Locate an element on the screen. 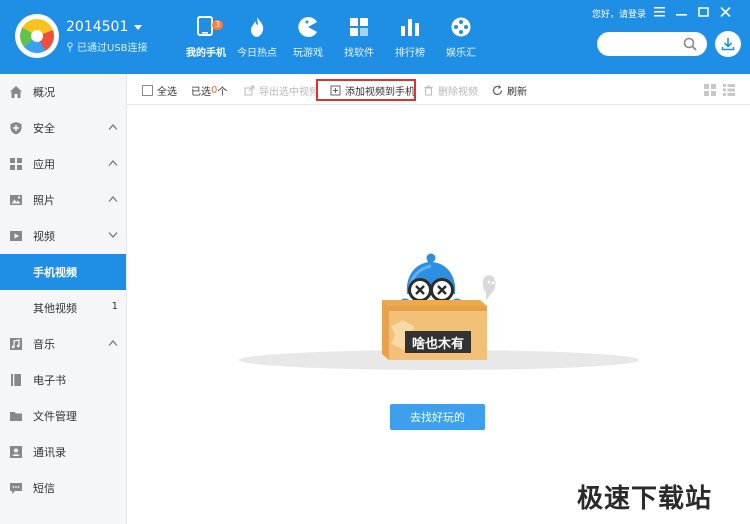  nav-hot-today: 今日热点 is located at coordinates (257, 37).